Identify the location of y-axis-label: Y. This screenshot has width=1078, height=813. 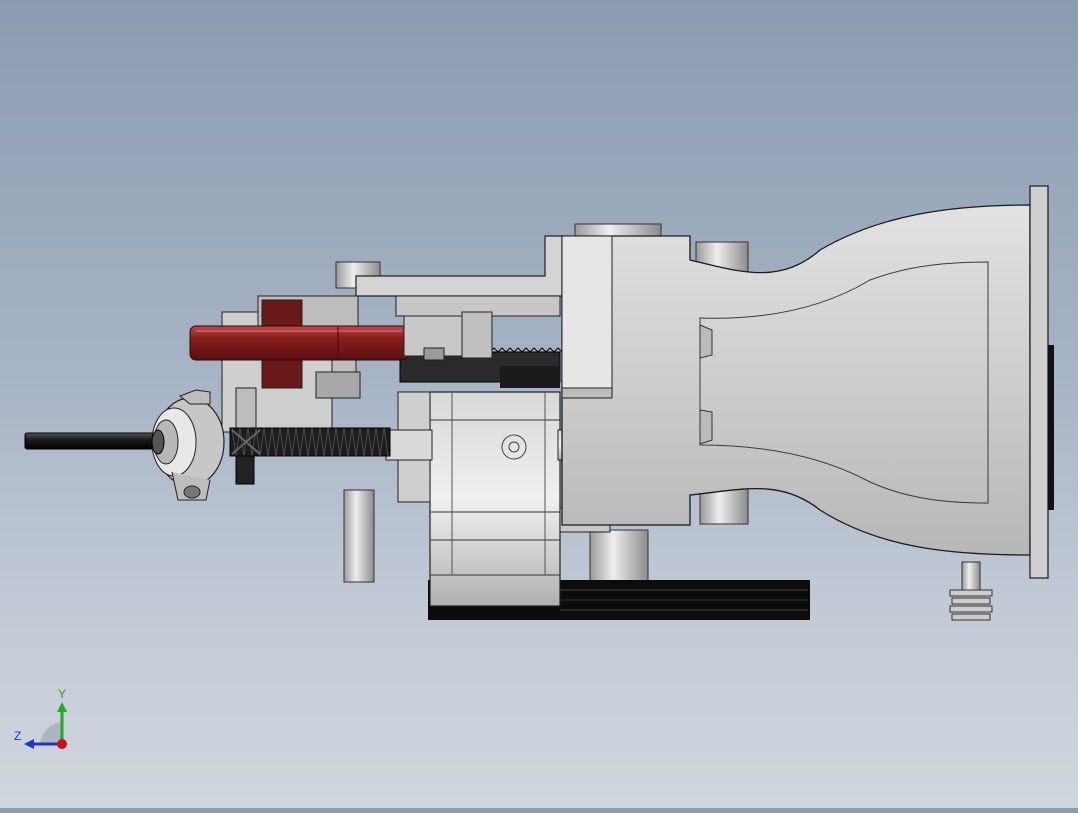
(62, 694).